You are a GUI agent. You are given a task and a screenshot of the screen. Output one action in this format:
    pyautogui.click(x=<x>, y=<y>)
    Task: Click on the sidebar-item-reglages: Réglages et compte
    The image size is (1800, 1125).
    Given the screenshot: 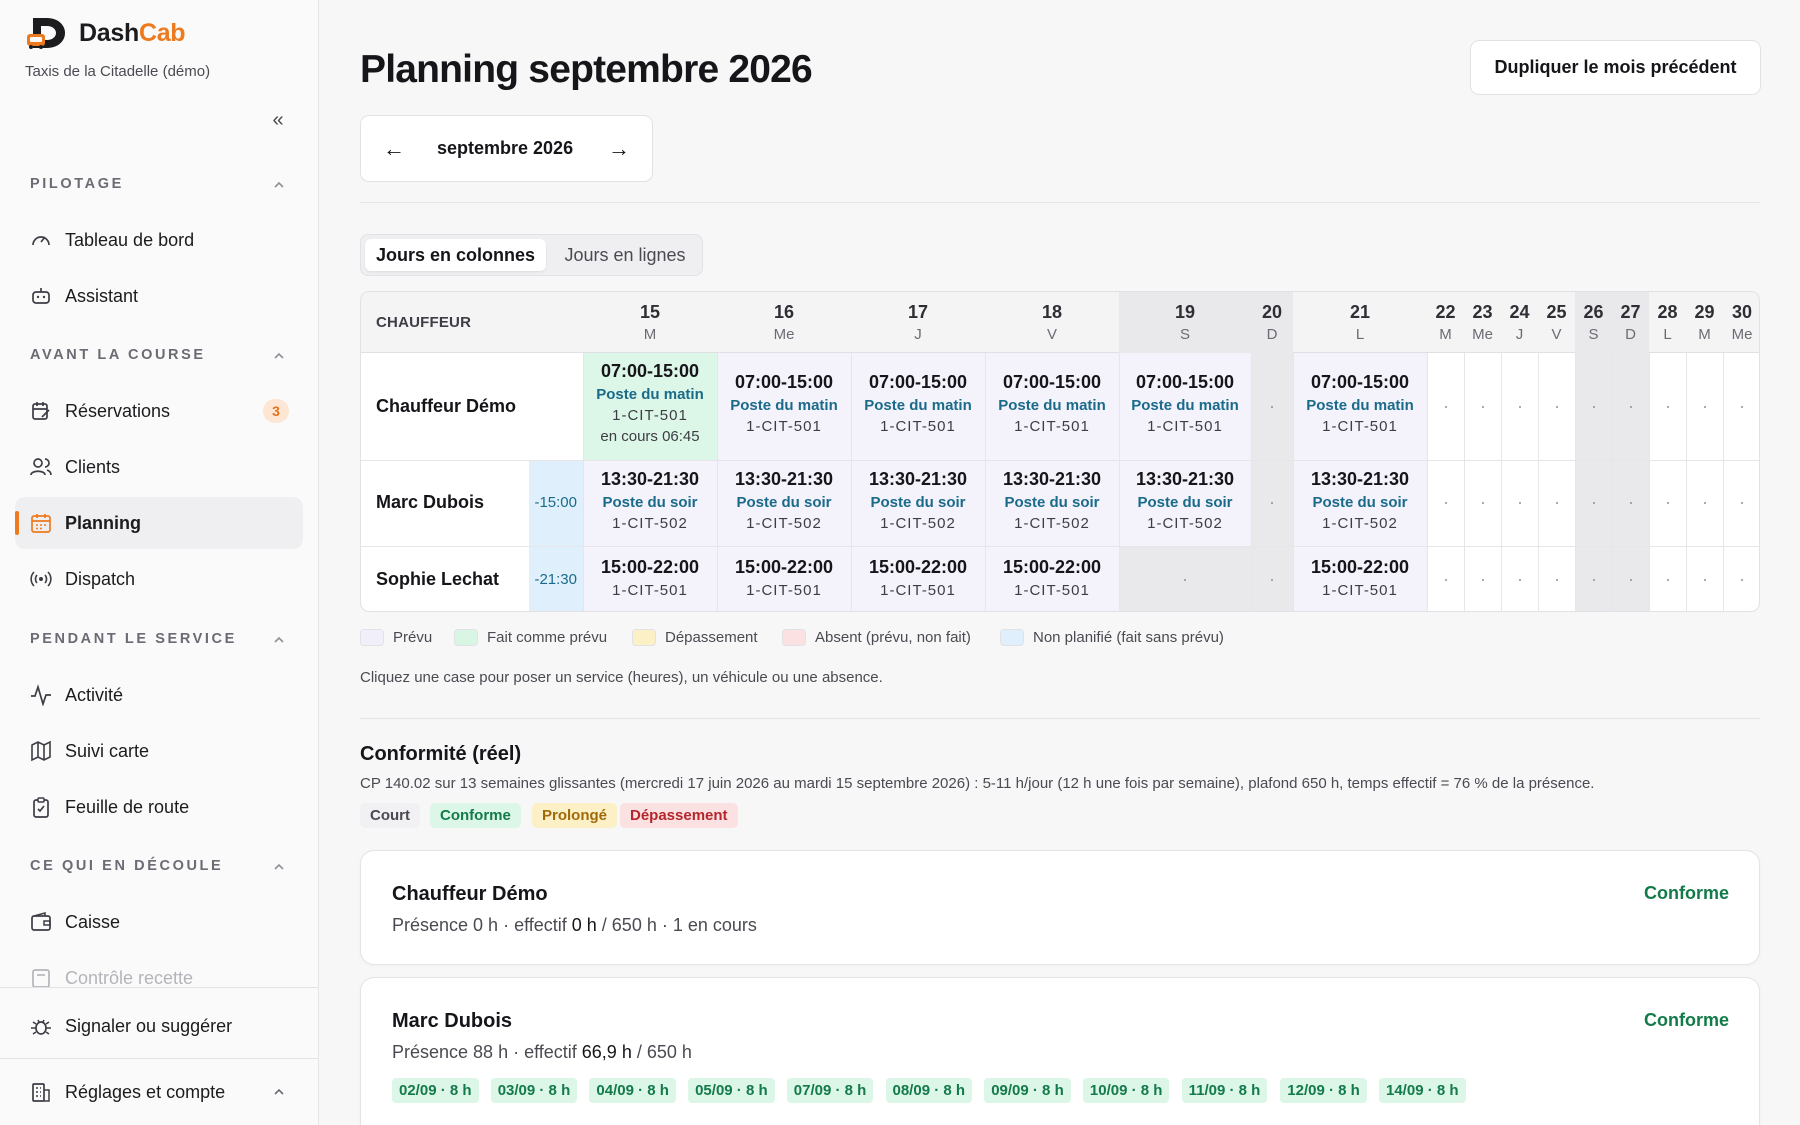 What is the action you would take?
    pyautogui.click(x=159, y=1092)
    